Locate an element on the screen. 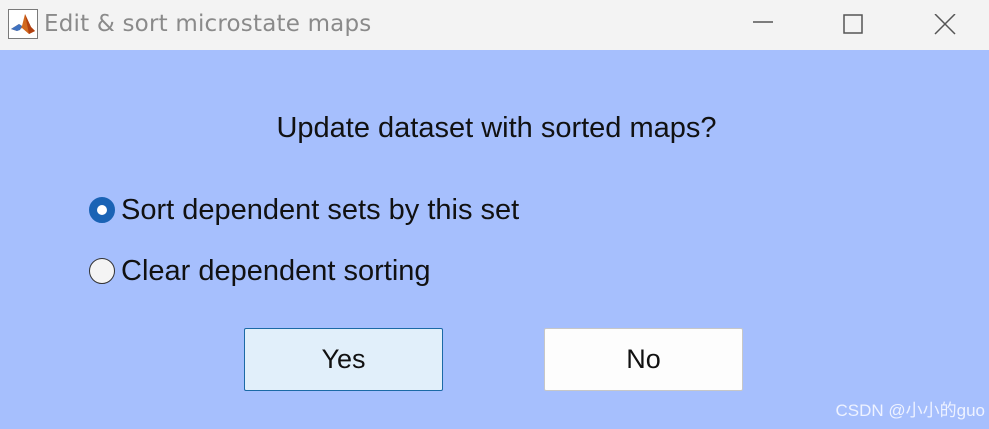 The image size is (989, 429). no-button: No is located at coordinates (643, 359).